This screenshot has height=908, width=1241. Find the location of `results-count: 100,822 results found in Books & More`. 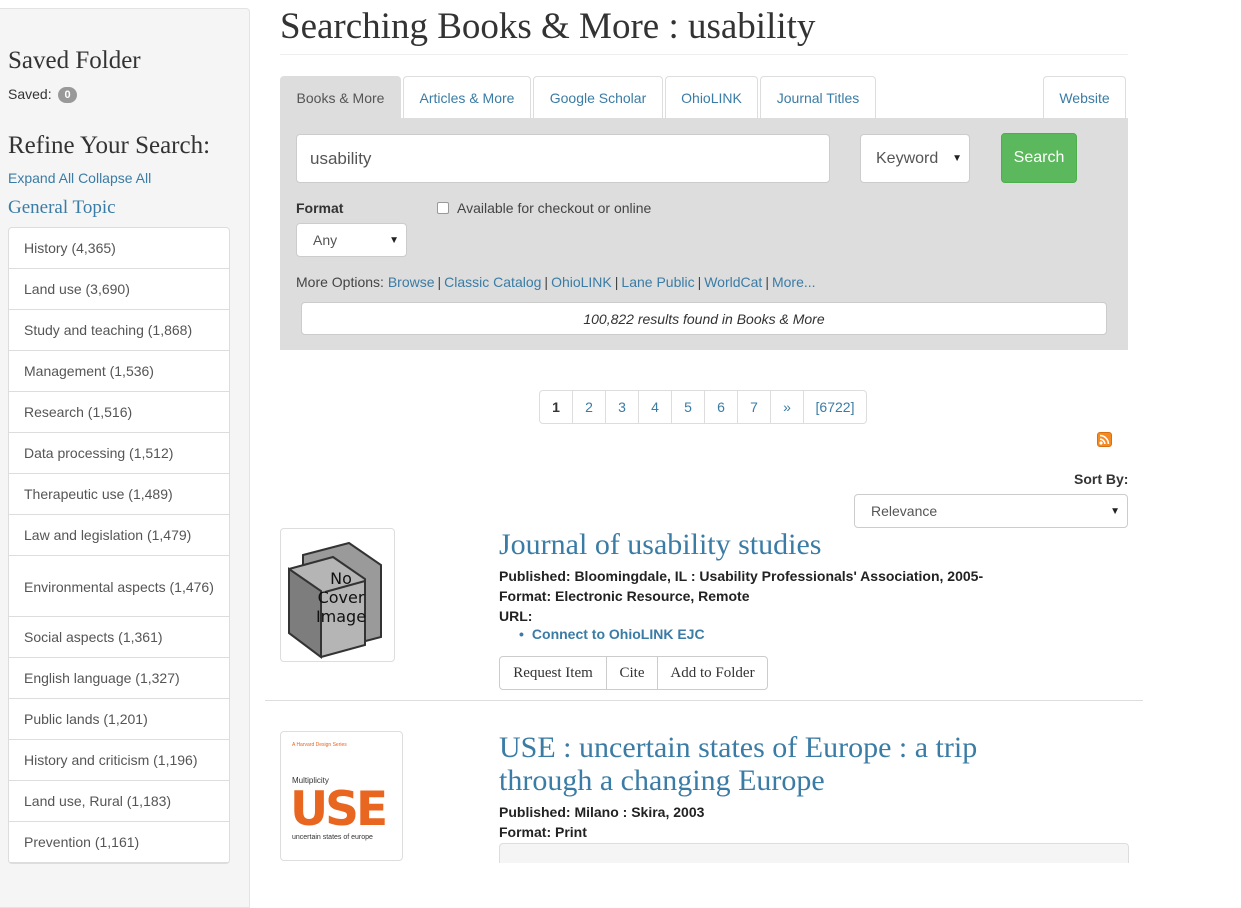

results-count: 100,822 results found in Books & More is located at coordinates (704, 318).